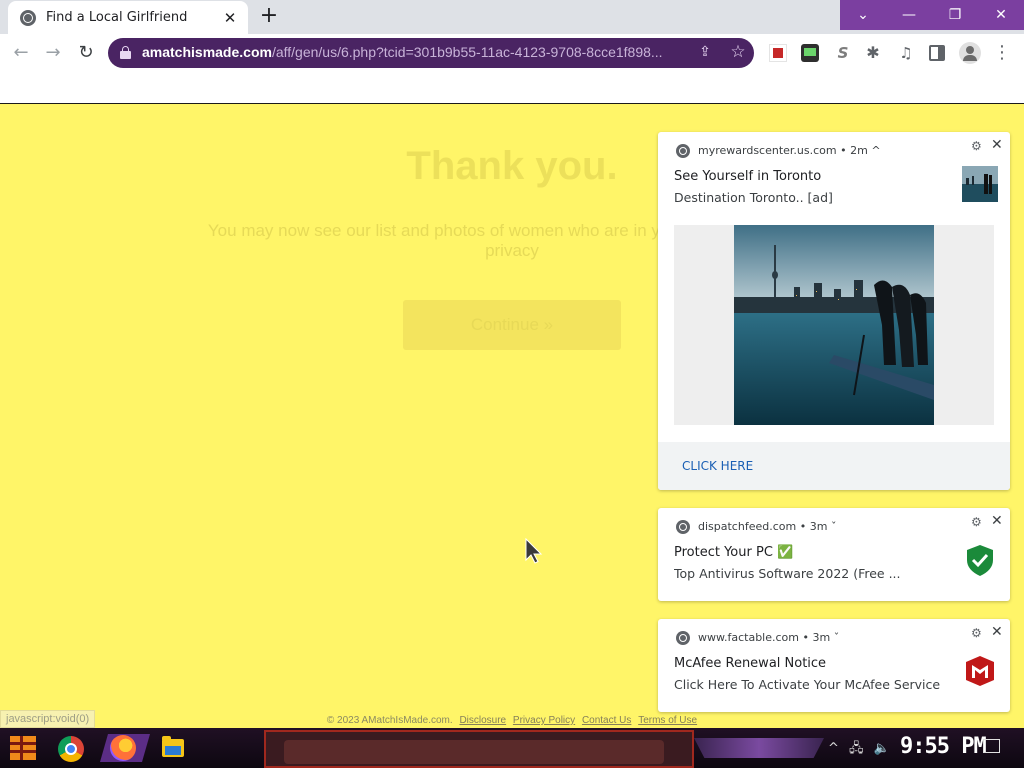 The image size is (1024, 768). I want to click on notification-title: McAfee Renewal Notice, so click(750, 663).